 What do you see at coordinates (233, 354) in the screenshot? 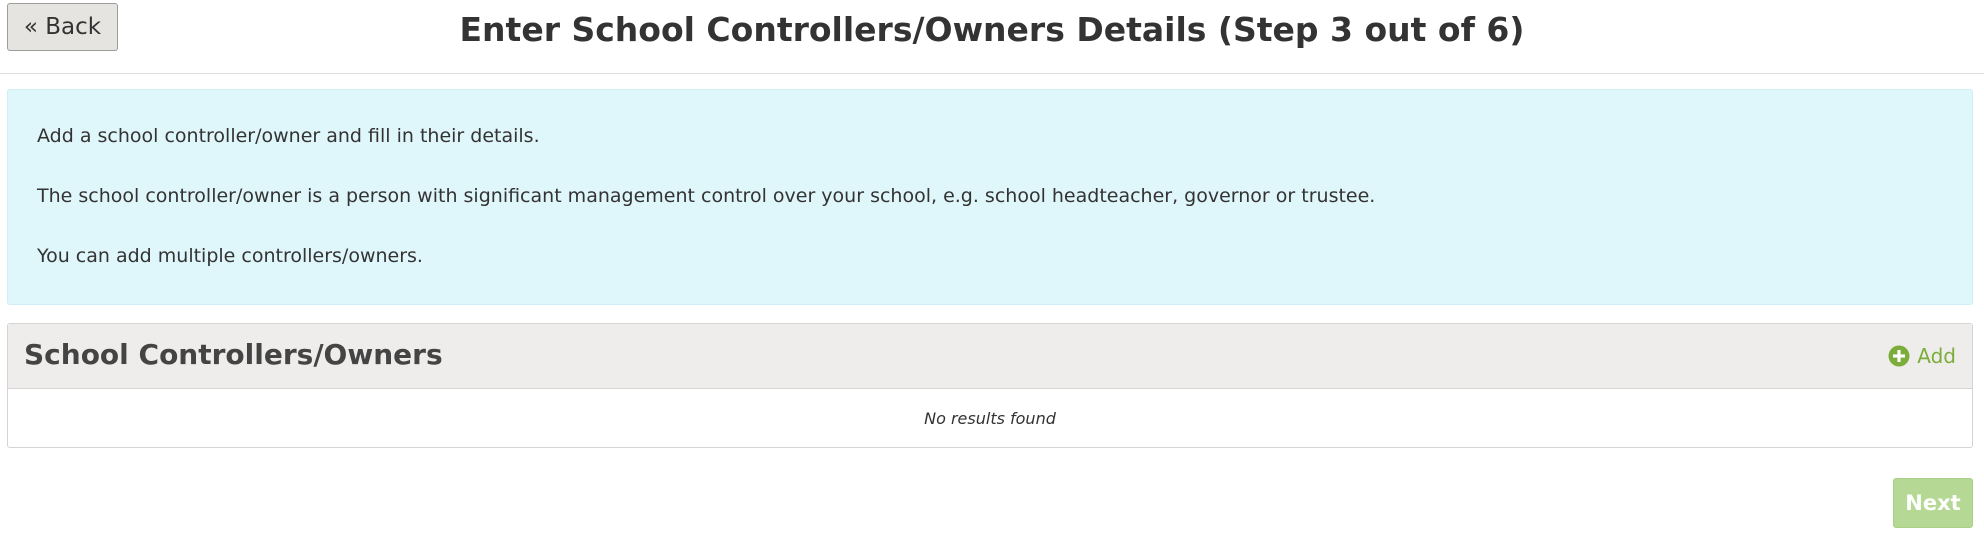
I see `panel-title: School Controllers/Owners` at bounding box center [233, 354].